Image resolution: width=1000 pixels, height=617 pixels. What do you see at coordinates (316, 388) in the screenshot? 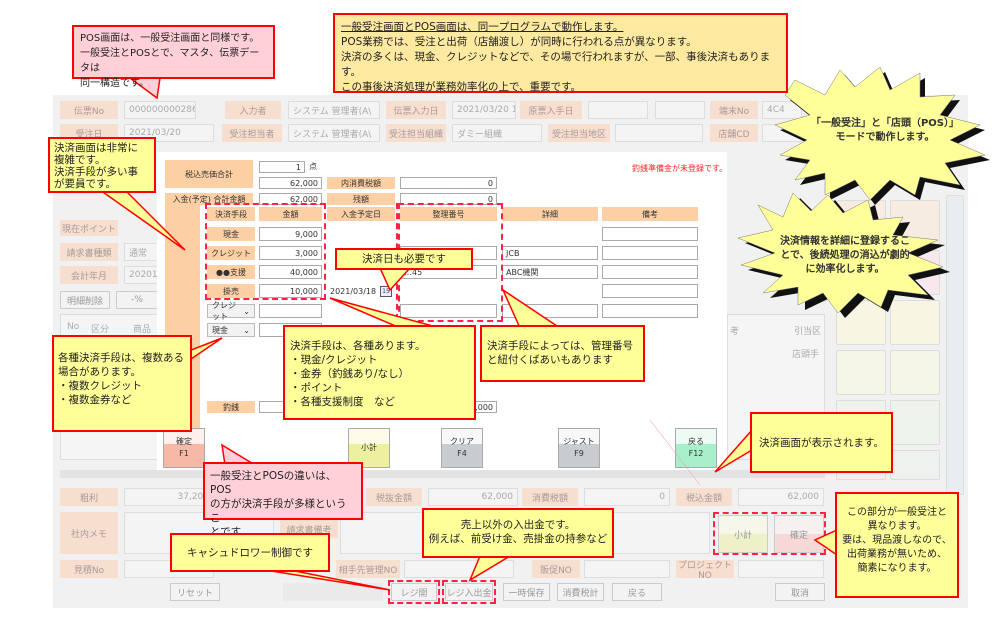
I see `callout-line: ・ポイント` at bounding box center [316, 388].